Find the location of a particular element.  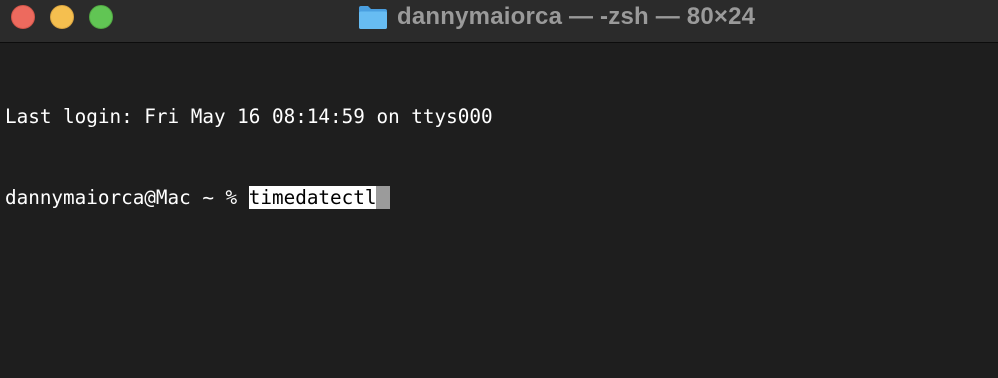

window-title: dannymaiorca — -zsh — 80×24 is located at coordinates (576, 16).